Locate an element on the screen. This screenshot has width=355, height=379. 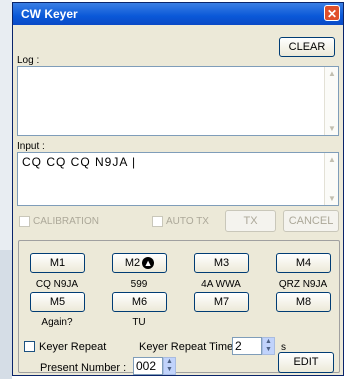
macro-text-m6: TU is located at coordinates (139, 322).